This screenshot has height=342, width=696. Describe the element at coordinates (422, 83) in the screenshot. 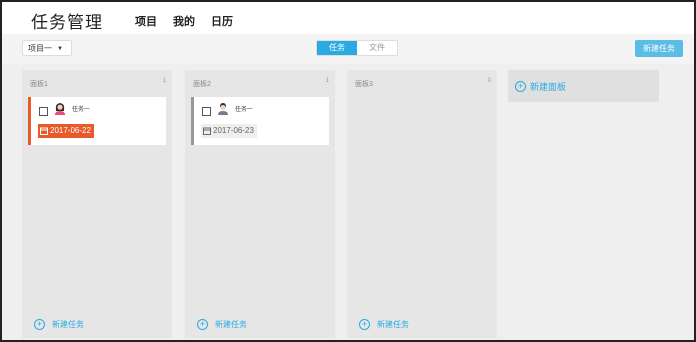

I see `column-header: 面板3 0` at that location.